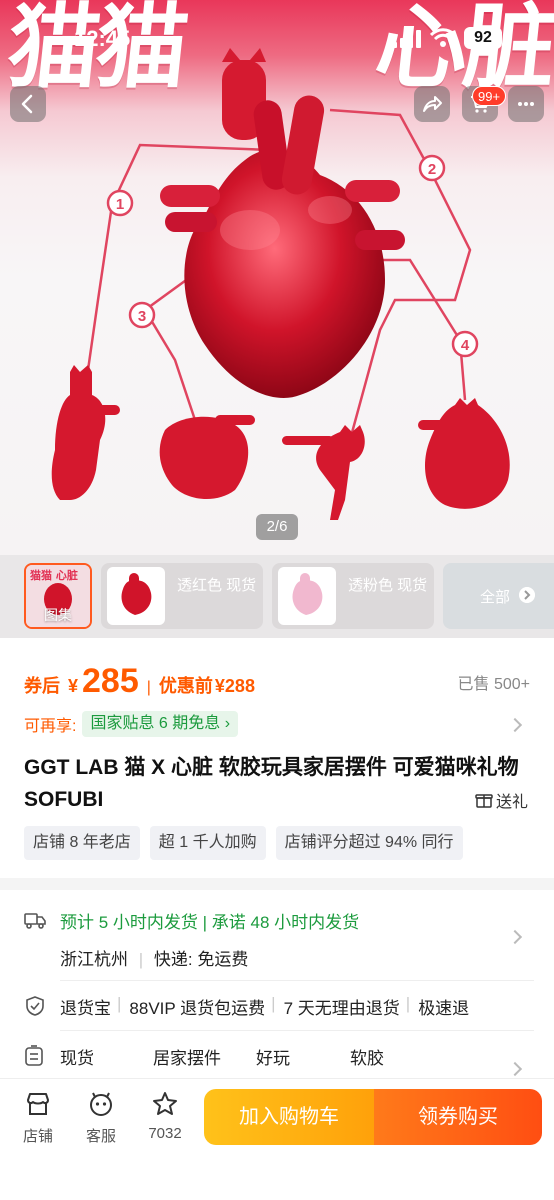  What do you see at coordinates (197, 1008) in the screenshot?
I see `service-item: 88VIP 退货包运费` at bounding box center [197, 1008].